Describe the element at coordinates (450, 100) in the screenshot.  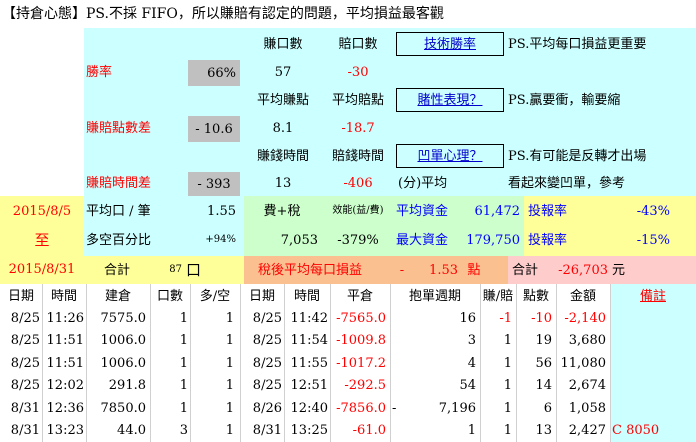
I see `gamble-button: 賭性表現？` at that location.